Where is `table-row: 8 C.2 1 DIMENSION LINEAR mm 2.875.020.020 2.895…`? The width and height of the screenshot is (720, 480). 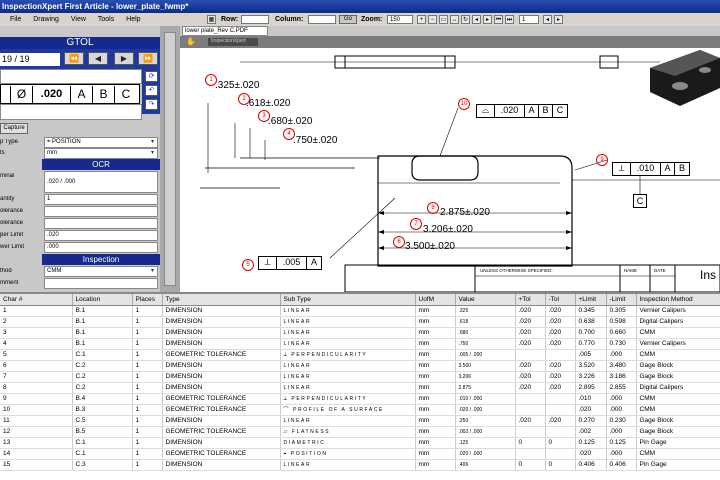 table-row: 8 C.2 1 DIMENSION LINEAR mm 2.875.020.020 2.895… is located at coordinates (360, 388).